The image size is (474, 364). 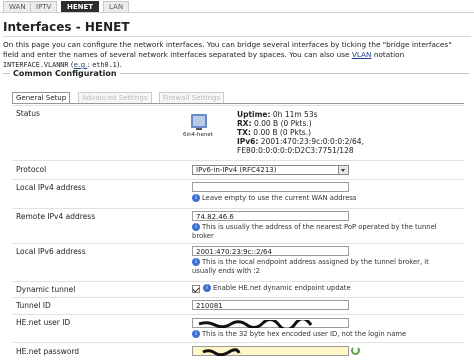 What do you see at coordinates (43, 322) in the screenshot?
I see `user-id-label: HE.net user ID` at bounding box center [43, 322].